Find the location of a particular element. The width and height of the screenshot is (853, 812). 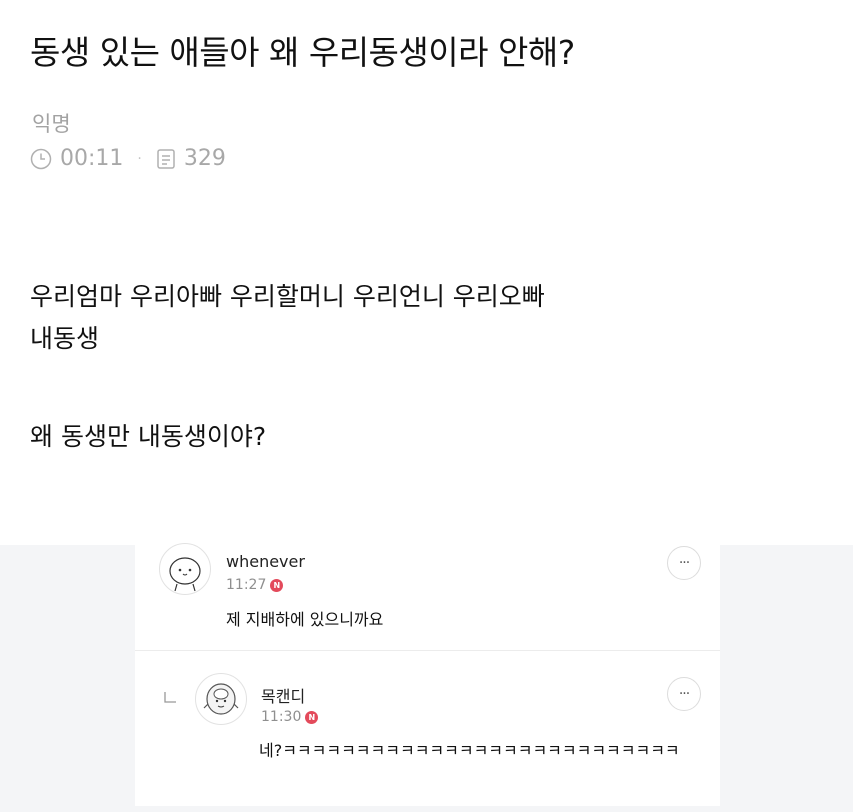

post-time: 00:11 is located at coordinates (92, 158).